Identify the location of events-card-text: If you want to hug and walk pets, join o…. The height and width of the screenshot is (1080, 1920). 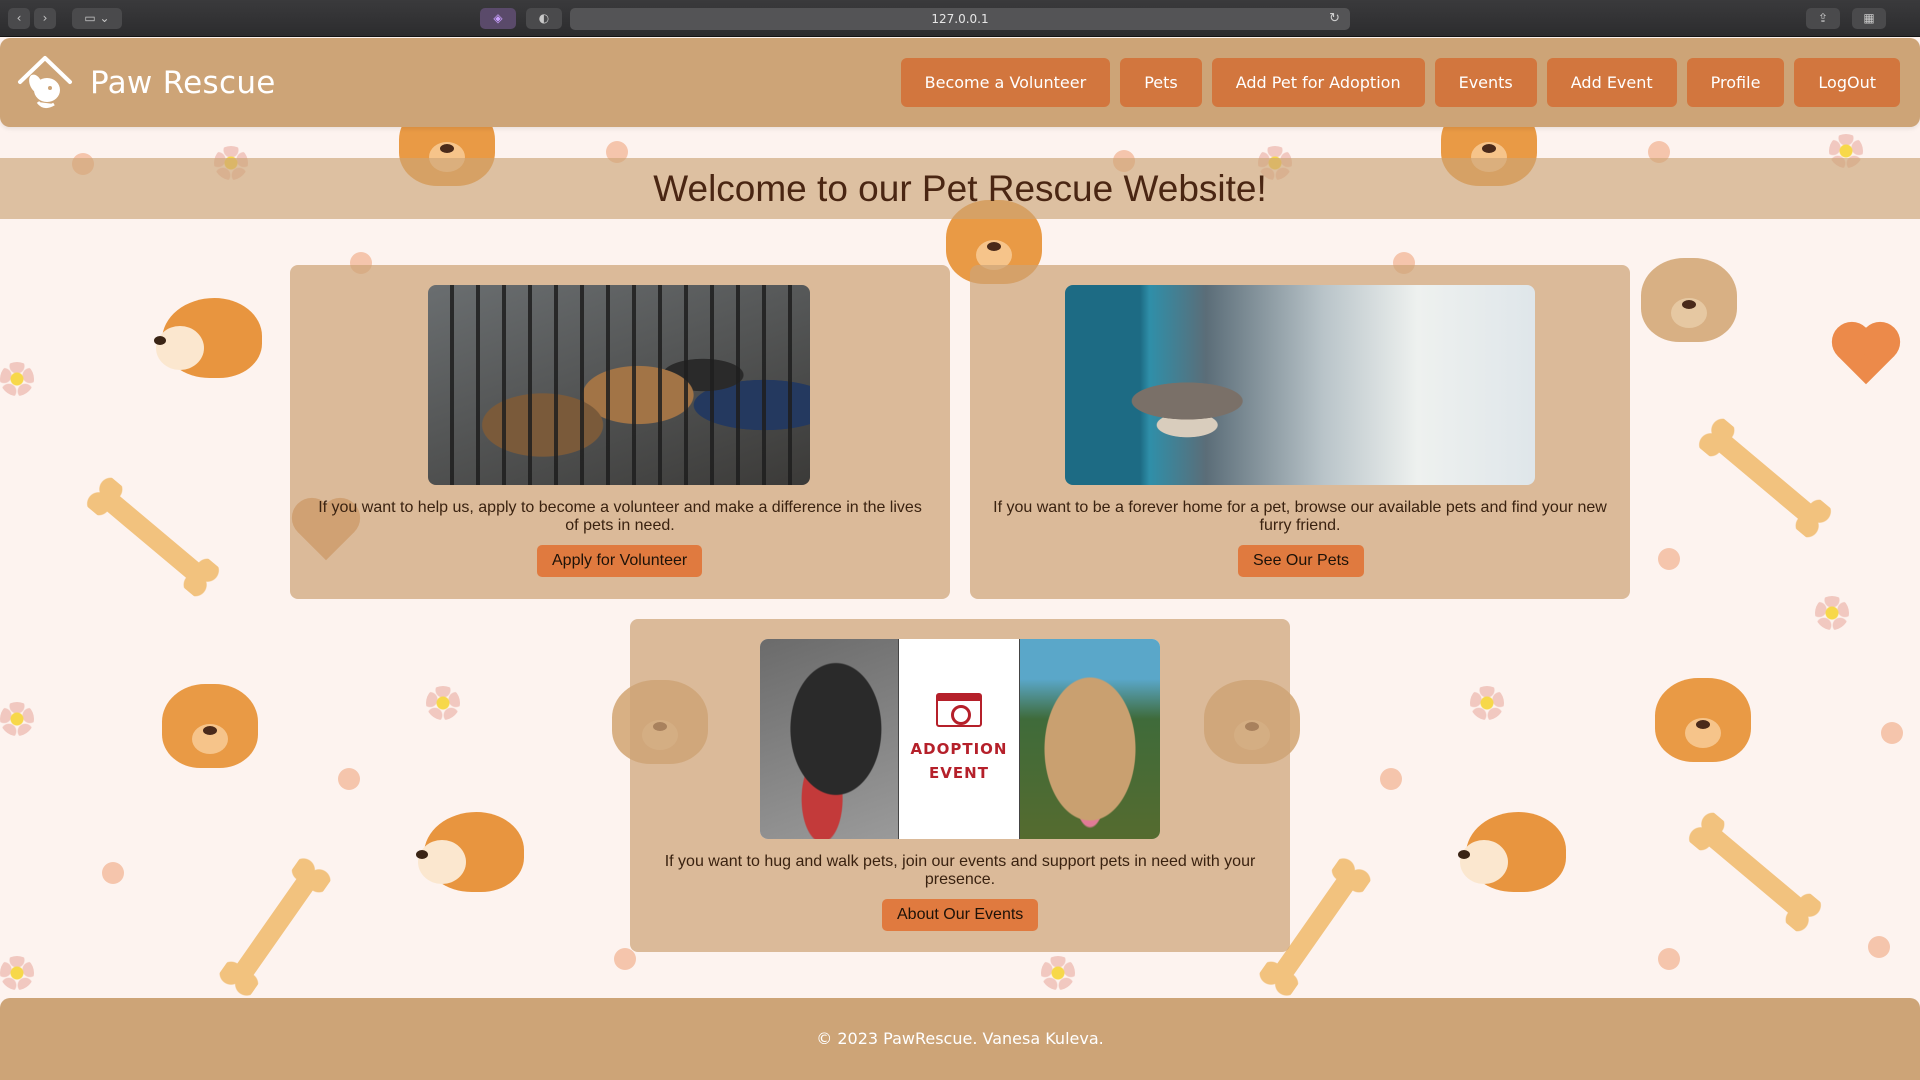
(960, 870).